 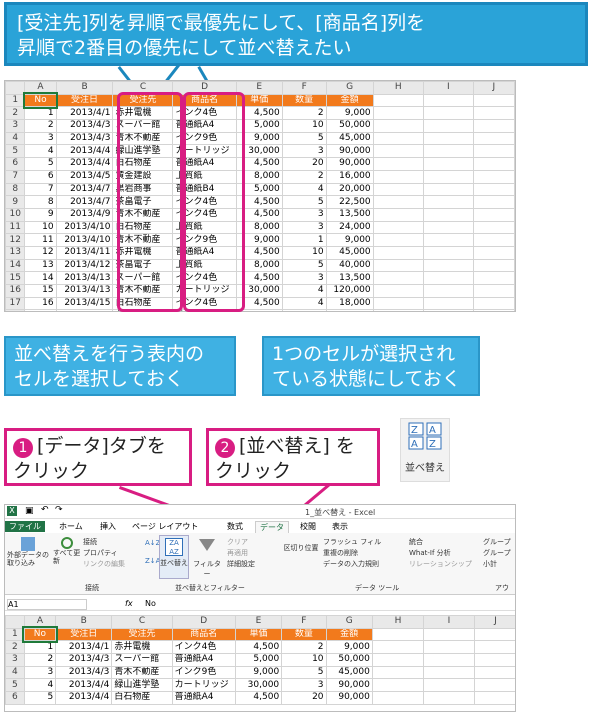 I want to click on sheet-row-header: 12, so click(x=15, y=240).